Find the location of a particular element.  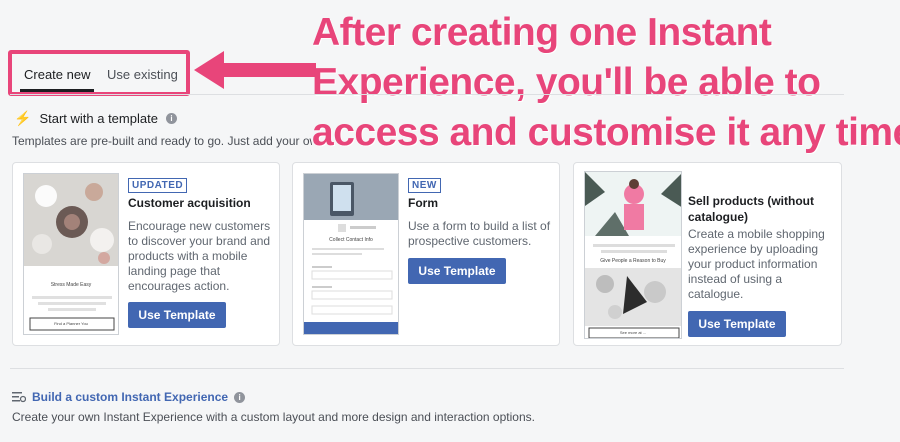

annotation-arrow is located at coordinates (255, 70).